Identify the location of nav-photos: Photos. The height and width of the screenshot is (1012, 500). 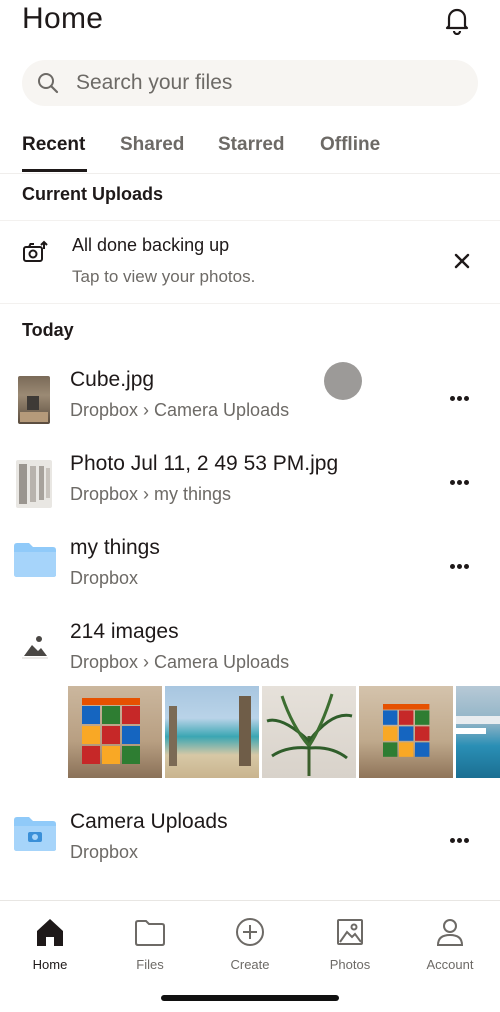
(350, 941).